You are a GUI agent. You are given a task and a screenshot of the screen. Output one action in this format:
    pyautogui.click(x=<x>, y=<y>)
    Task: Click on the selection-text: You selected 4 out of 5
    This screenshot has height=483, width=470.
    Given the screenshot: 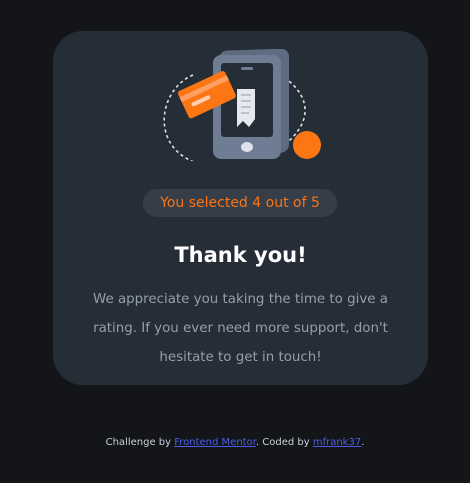 What is the action you would take?
    pyautogui.click(x=240, y=203)
    